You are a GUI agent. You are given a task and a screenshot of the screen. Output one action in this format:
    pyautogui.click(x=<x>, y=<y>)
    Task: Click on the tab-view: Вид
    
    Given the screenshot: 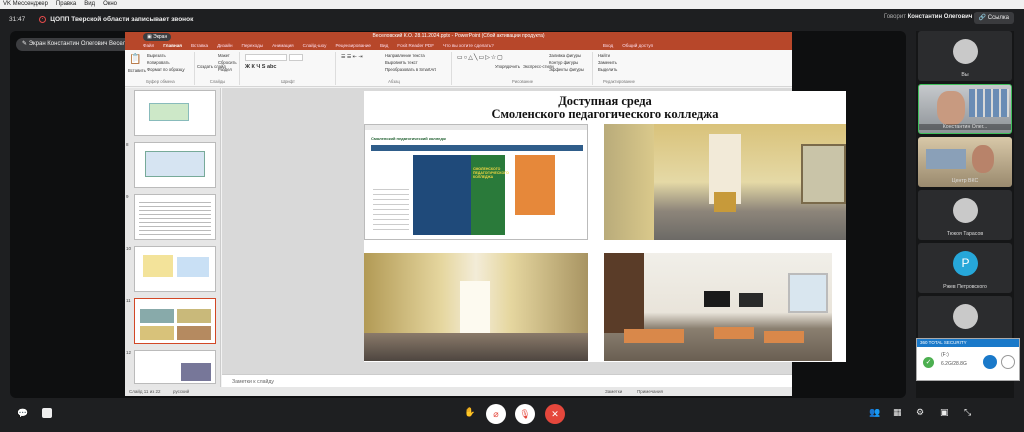 What is the action you would take?
    pyautogui.click(x=384, y=45)
    